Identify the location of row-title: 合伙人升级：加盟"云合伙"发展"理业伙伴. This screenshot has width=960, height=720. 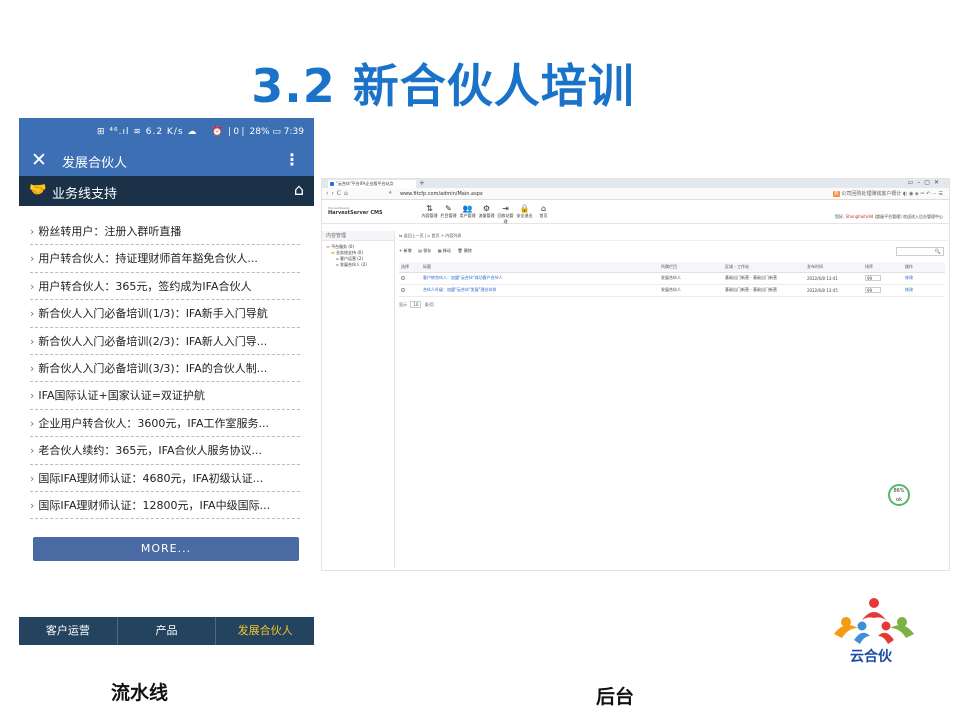
(540, 290).